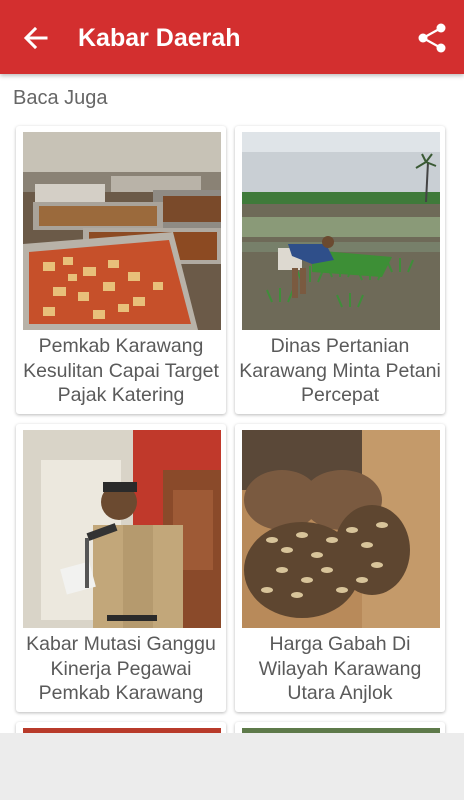  I want to click on arrow-back-icon, so click(35, 38).